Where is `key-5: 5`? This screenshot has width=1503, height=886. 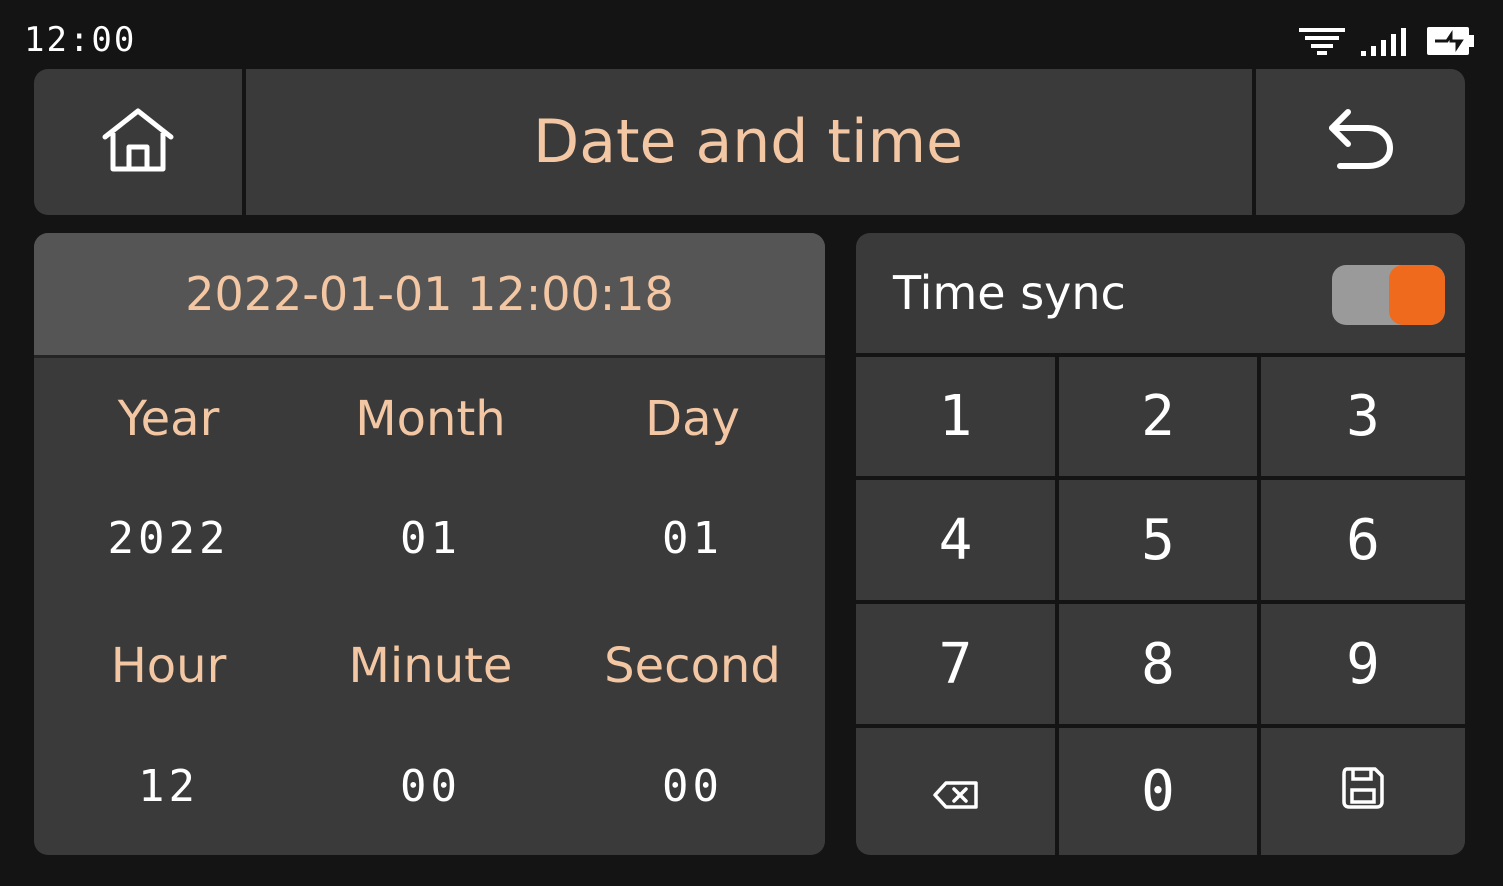
key-5: 5 is located at coordinates (1158, 540).